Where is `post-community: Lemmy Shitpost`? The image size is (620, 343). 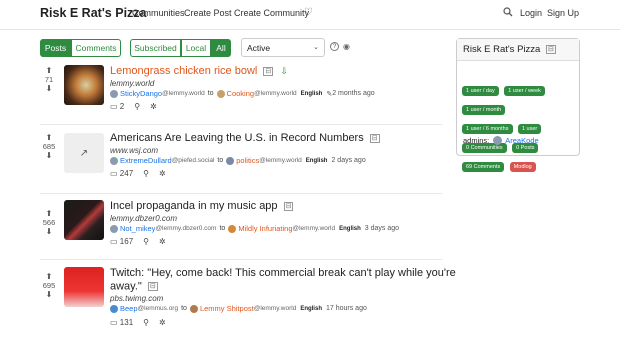 post-community: Lemmy Shitpost is located at coordinates (227, 308).